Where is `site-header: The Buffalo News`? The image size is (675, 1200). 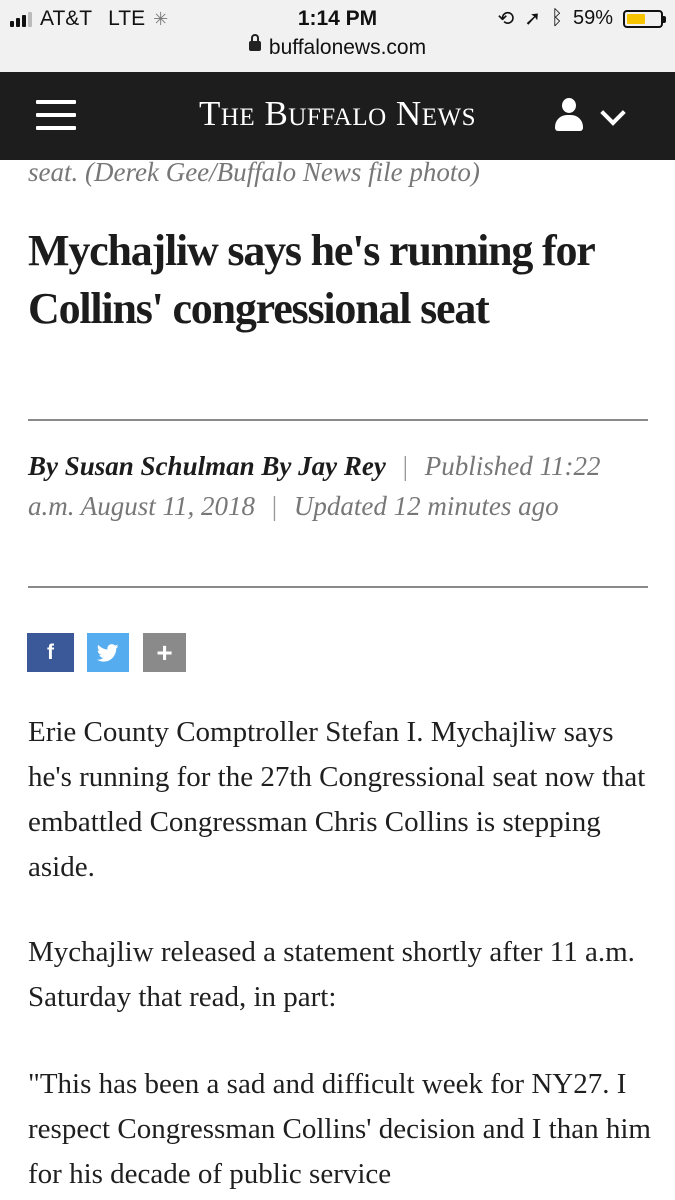
site-header: The Buffalo News is located at coordinates (337, 116).